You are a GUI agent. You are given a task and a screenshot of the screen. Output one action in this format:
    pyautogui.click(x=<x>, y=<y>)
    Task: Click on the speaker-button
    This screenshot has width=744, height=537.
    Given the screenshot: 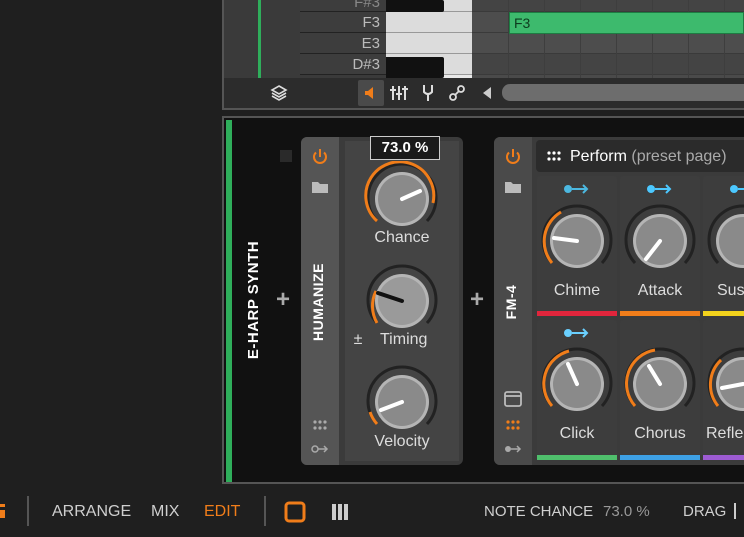 What is the action you would take?
    pyautogui.click(x=371, y=93)
    